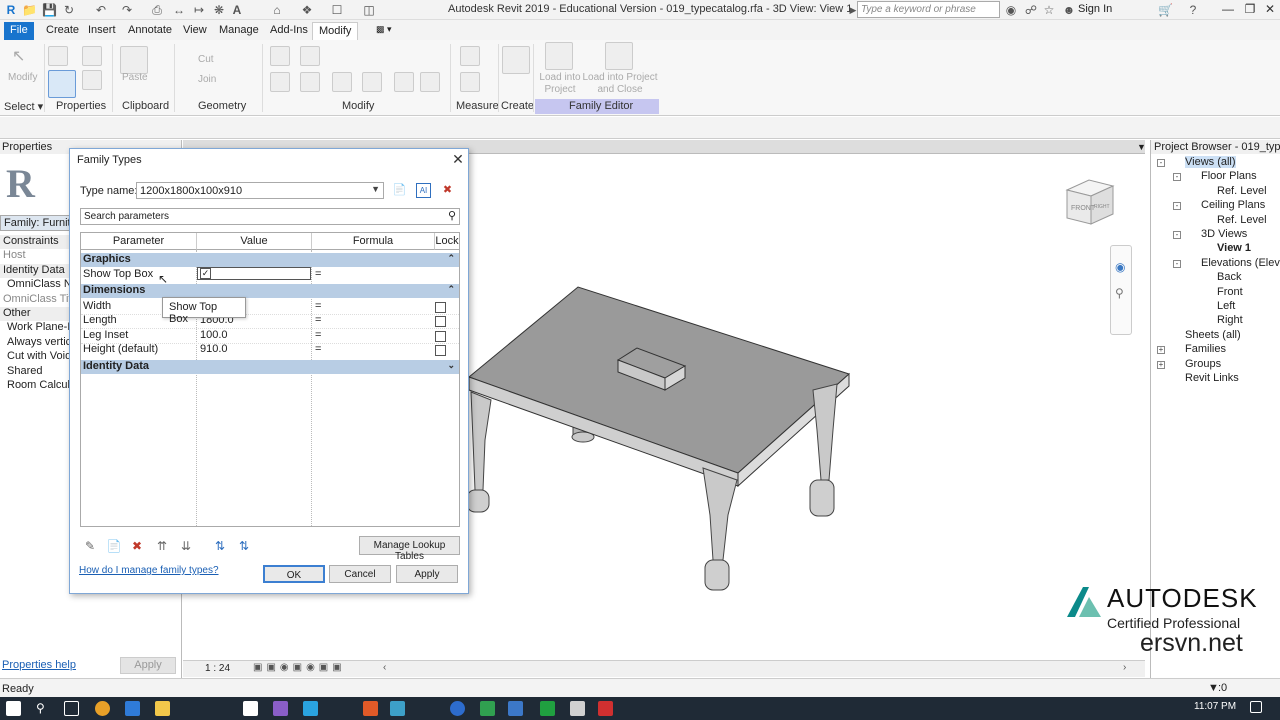 The width and height of the screenshot is (1280, 720). Describe the element at coordinates (1031, 10) in the screenshot. I see `communication-icon: ☍` at that location.